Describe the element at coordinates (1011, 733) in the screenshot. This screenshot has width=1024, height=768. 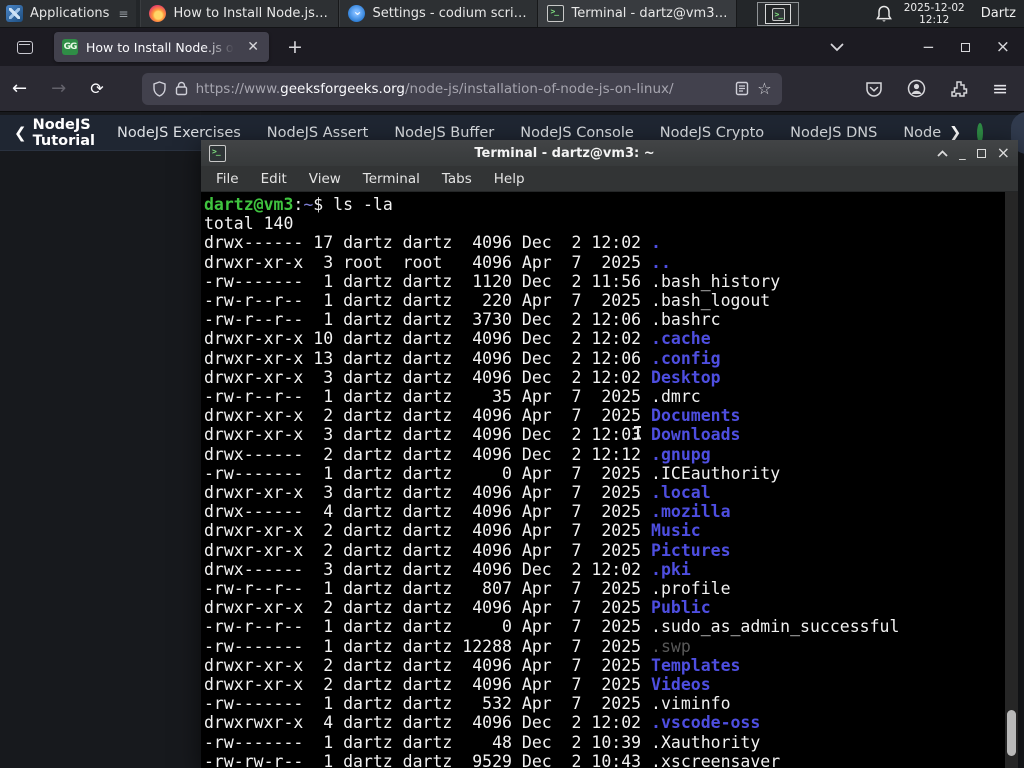
I see `terminal-scrollbar-thumb` at that location.